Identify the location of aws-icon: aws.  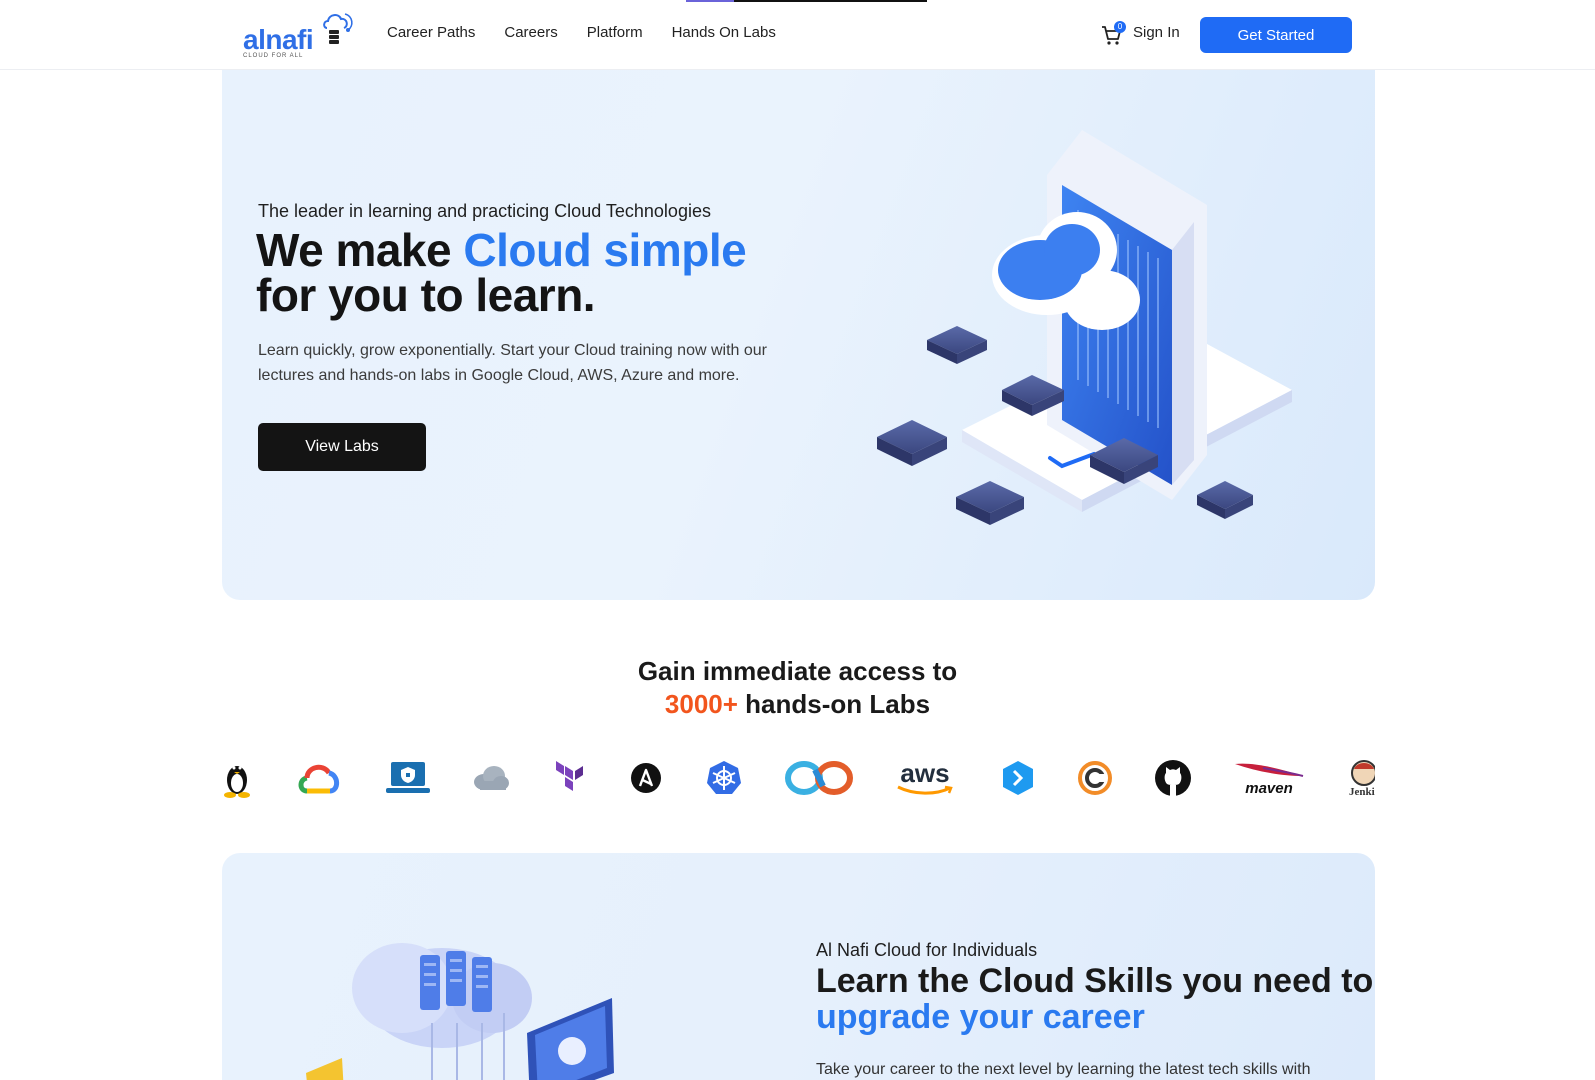
(925, 778).